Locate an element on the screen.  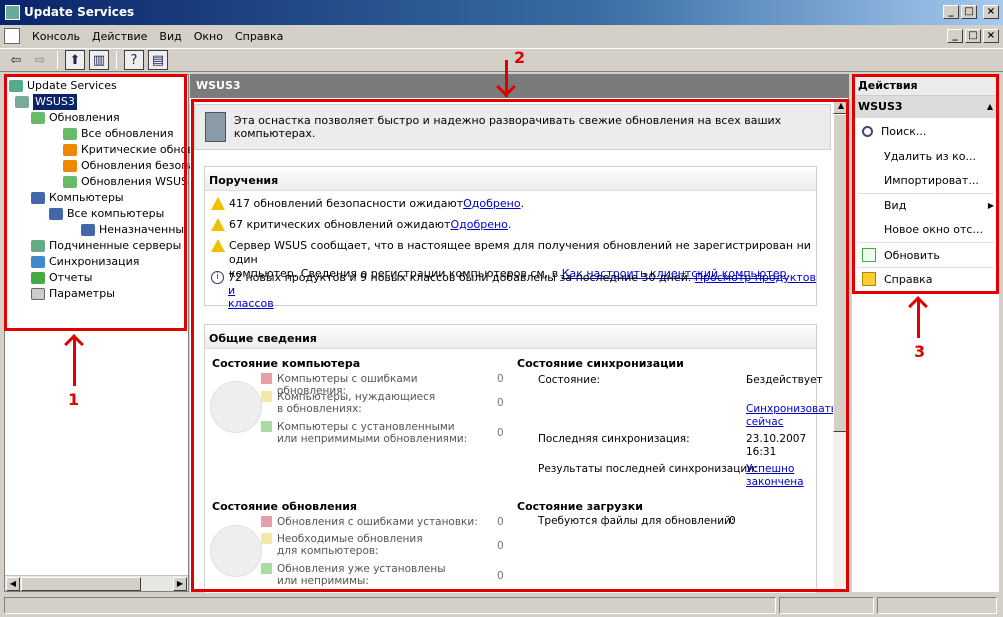
mdi-restore-button: □ is located at coordinates (973, 36).